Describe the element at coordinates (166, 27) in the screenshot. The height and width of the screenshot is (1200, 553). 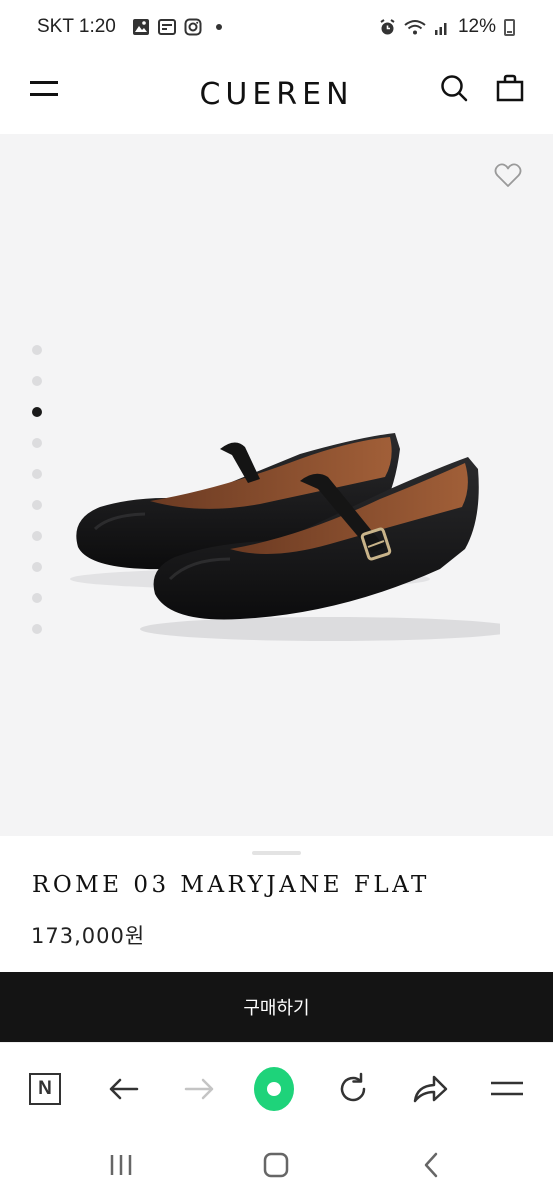
I see `news-icon` at that location.